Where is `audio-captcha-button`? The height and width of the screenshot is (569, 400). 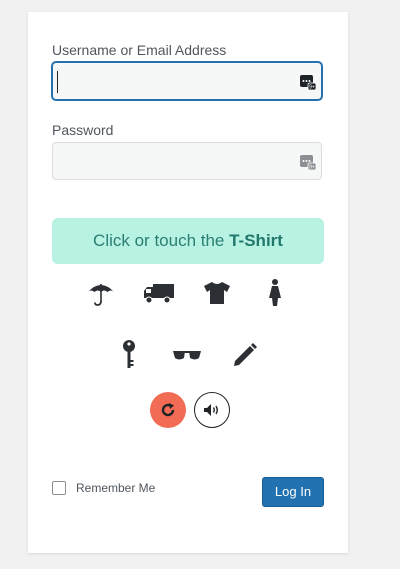
audio-captcha-button is located at coordinates (212, 410).